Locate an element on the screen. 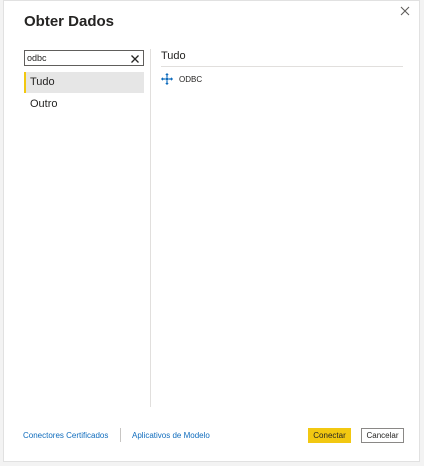  search-input is located at coordinates (77, 58).